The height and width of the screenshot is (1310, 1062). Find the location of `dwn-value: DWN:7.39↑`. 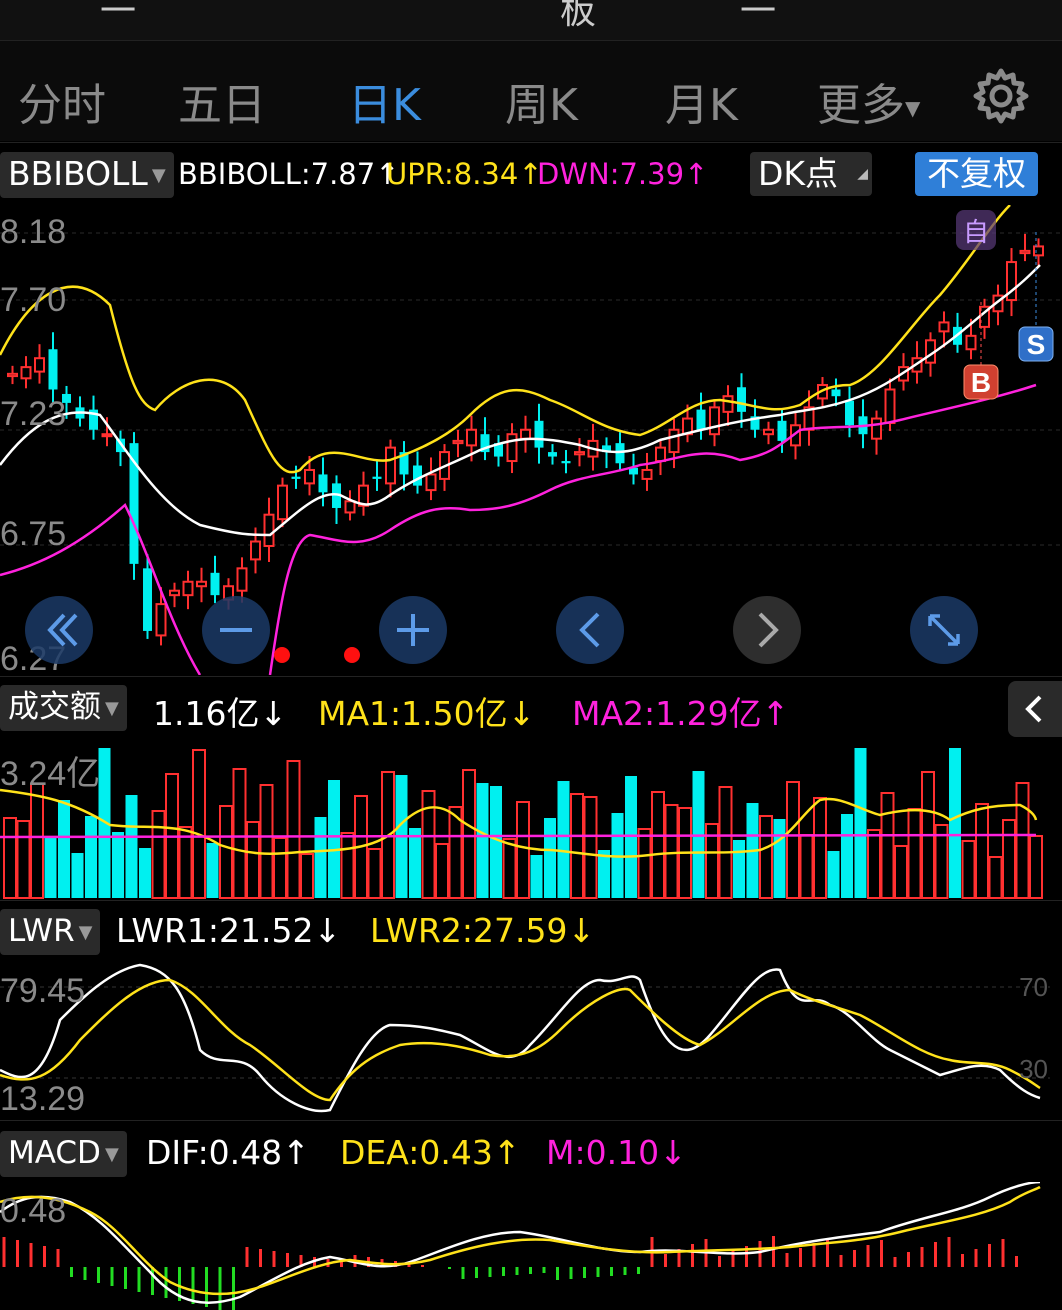

dwn-value: DWN:7.39↑ is located at coordinates (623, 174).